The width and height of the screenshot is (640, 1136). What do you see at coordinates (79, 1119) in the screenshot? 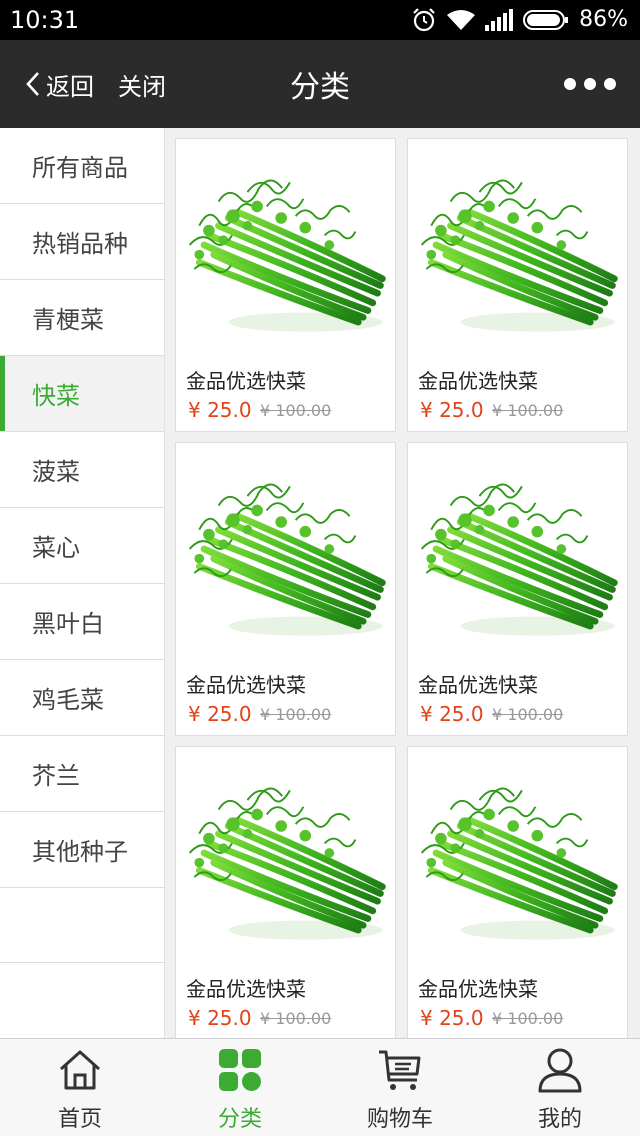
I see `tab-home-label: 首页` at bounding box center [79, 1119].